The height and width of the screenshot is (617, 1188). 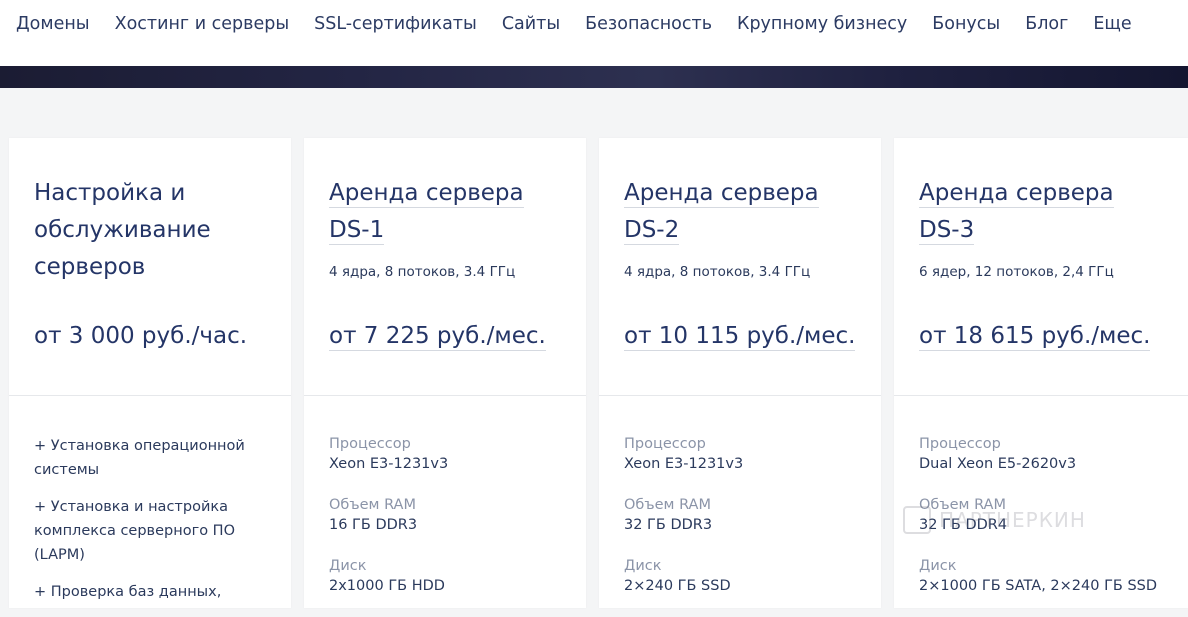 What do you see at coordinates (1046, 24) in the screenshot?
I see `nav-item-blog: Блог` at bounding box center [1046, 24].